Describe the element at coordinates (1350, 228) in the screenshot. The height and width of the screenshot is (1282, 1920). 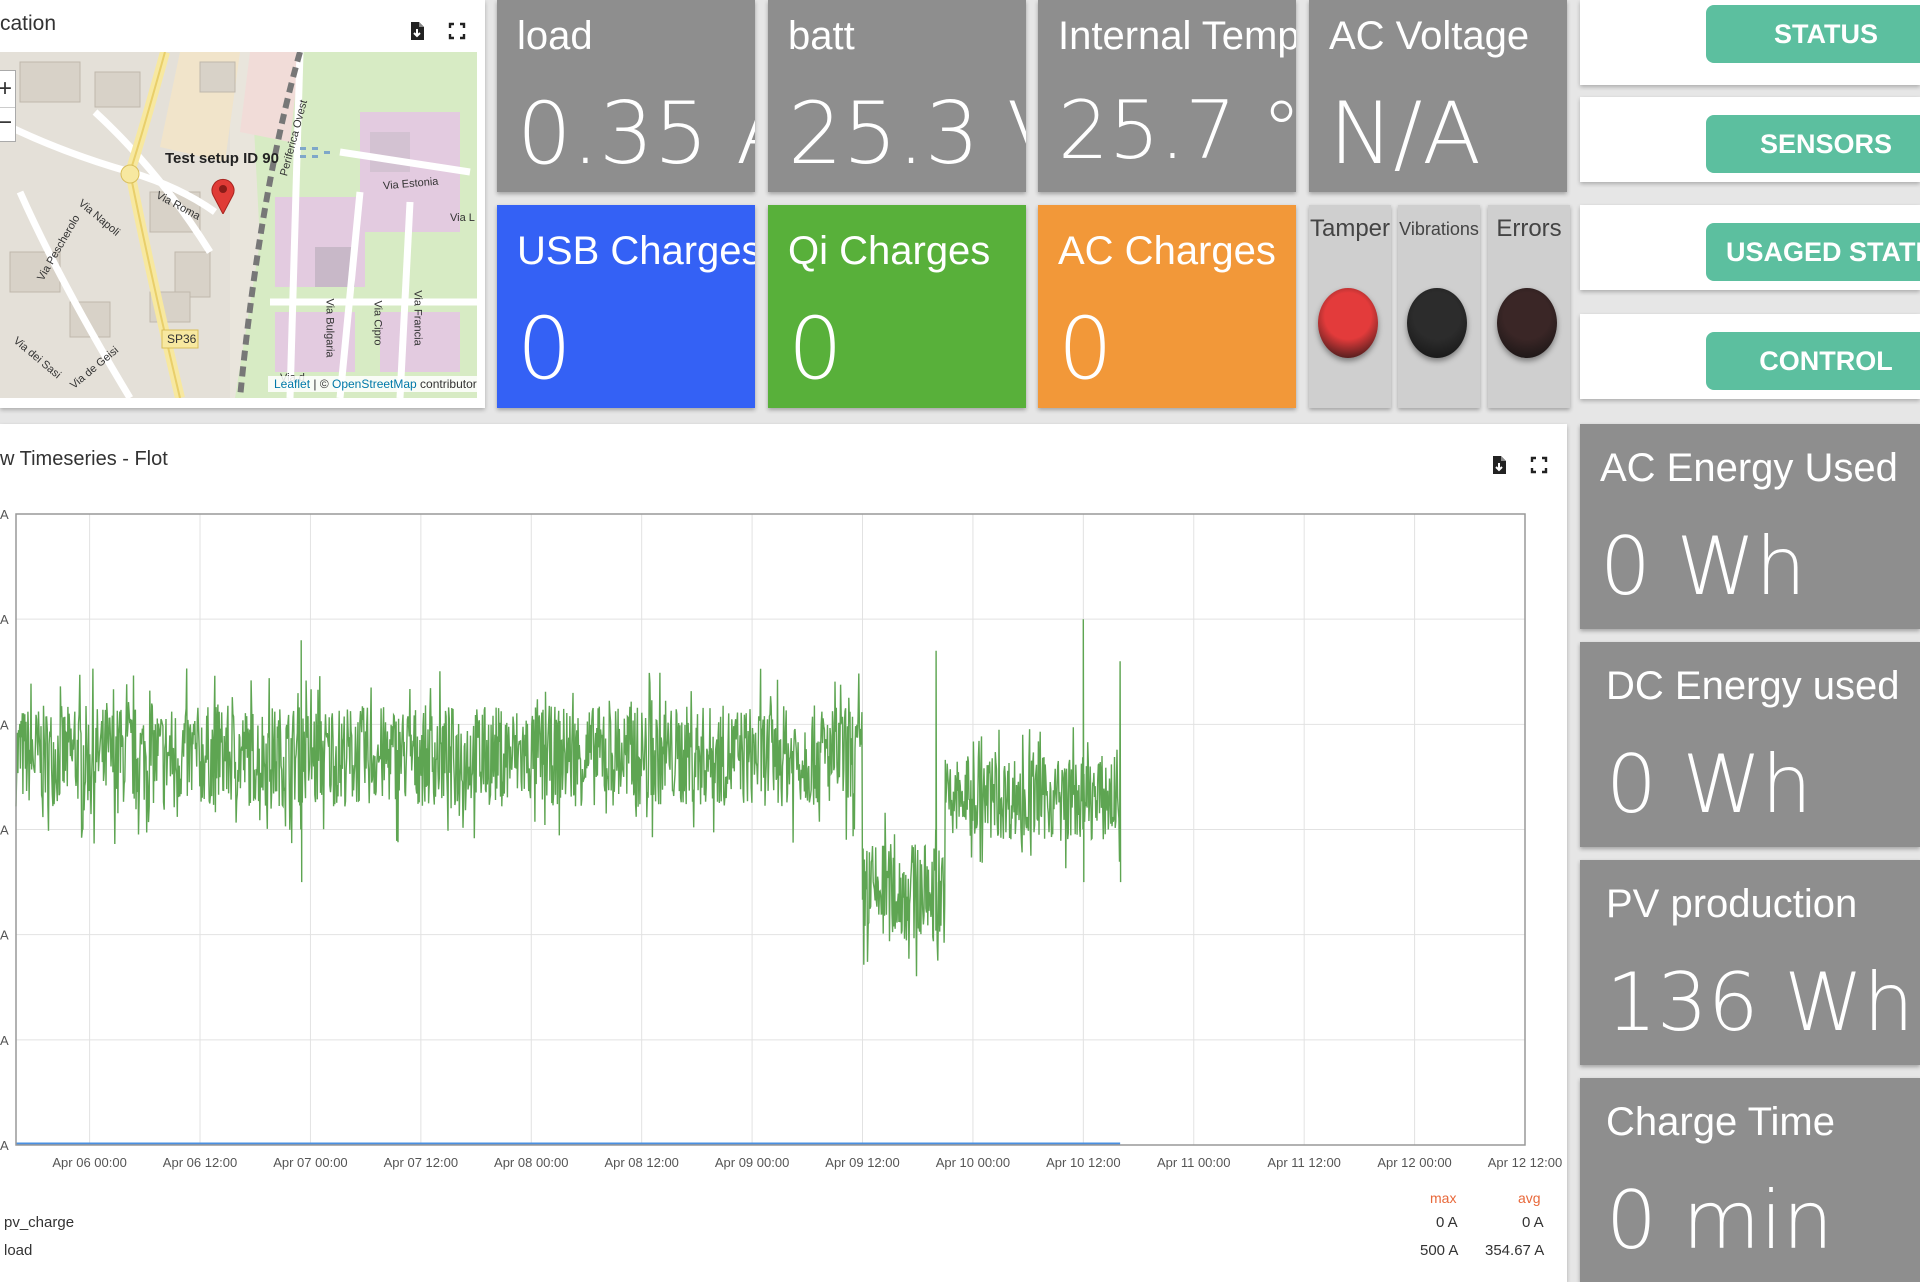
I see `tamper-label: Tamper` at that location.